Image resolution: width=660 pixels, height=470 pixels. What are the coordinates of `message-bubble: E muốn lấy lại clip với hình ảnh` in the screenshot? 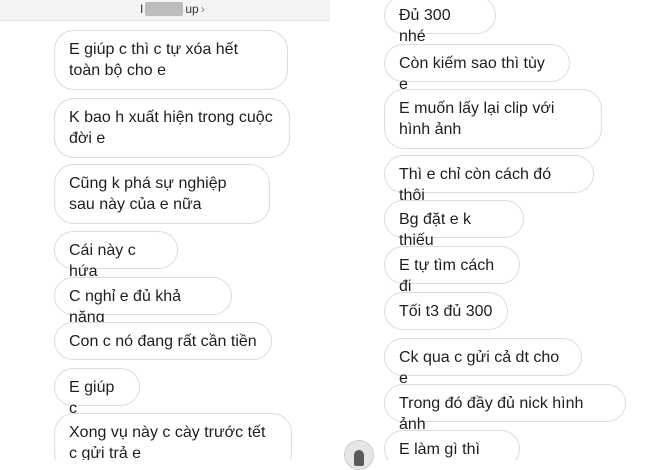 It's located at (493, 119).